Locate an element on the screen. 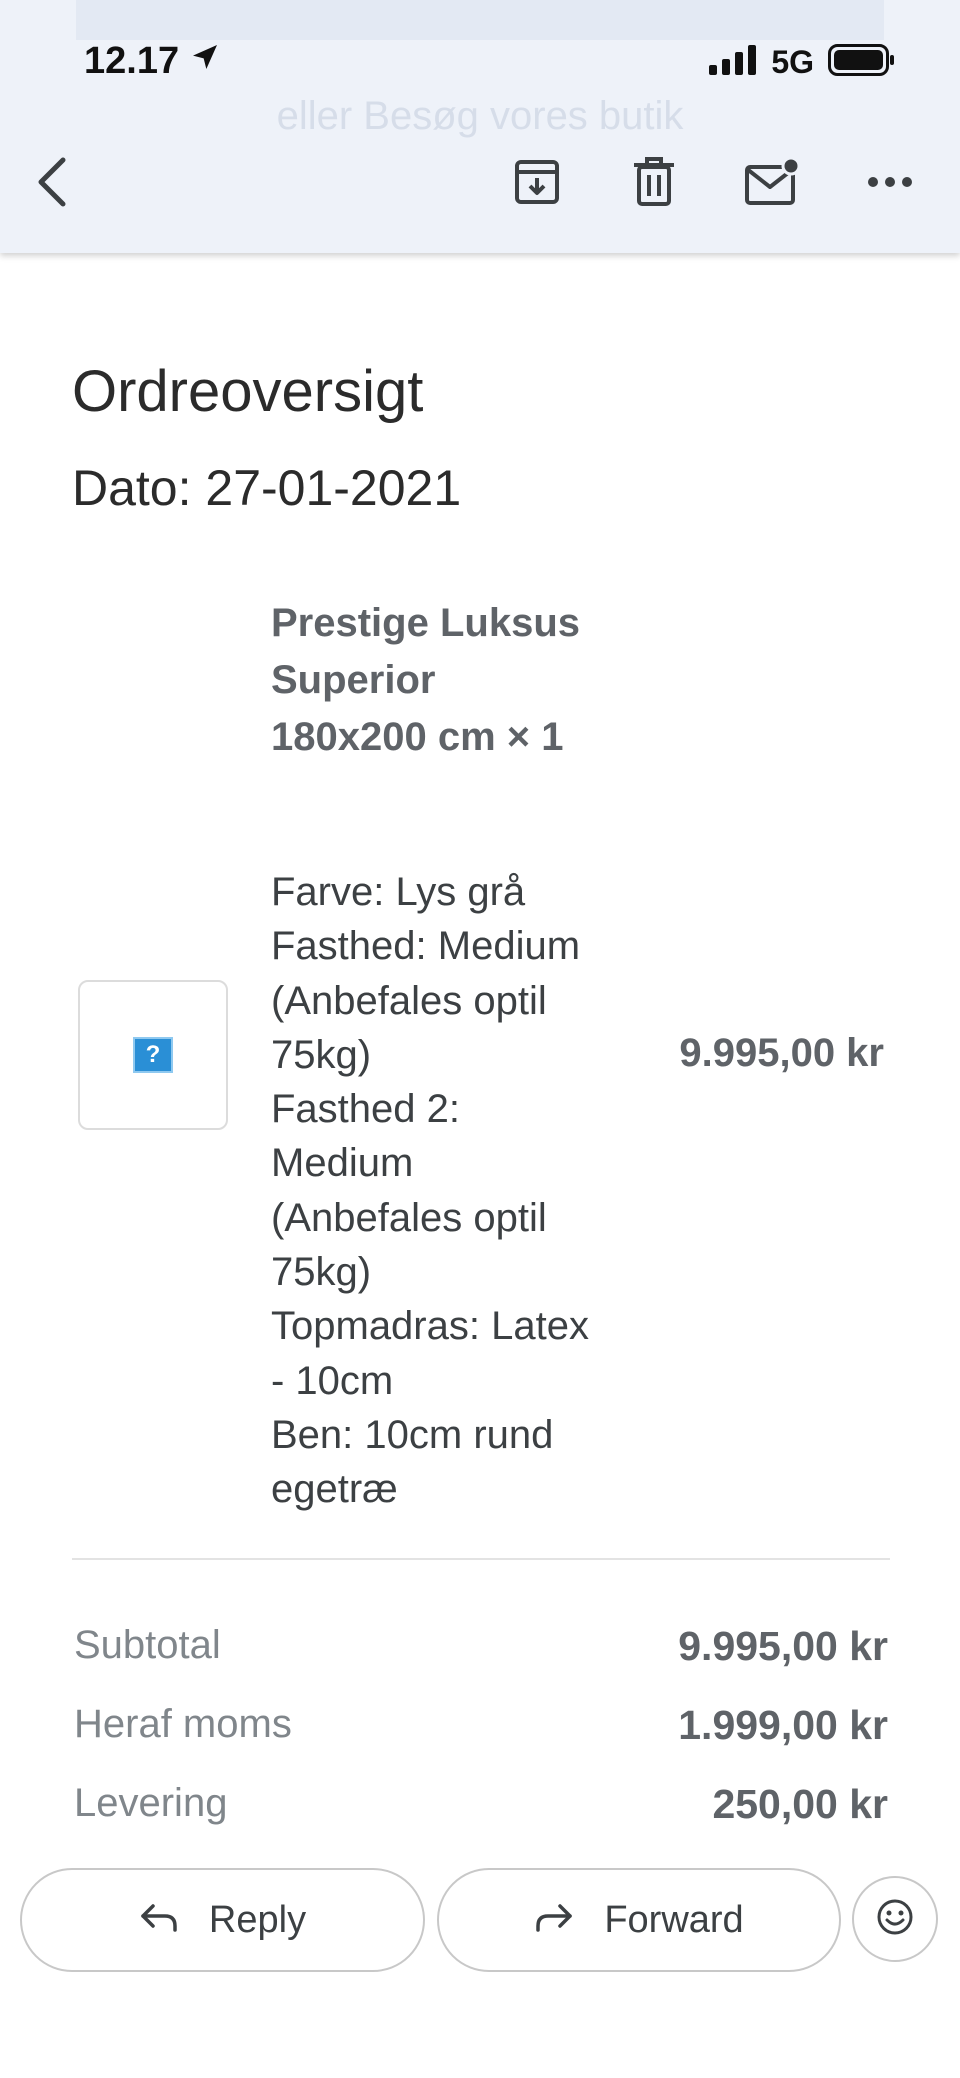 Image resolution: width=960 pixels, height=2078 pixels. reply-icon is located at coordinates (159, 1920).